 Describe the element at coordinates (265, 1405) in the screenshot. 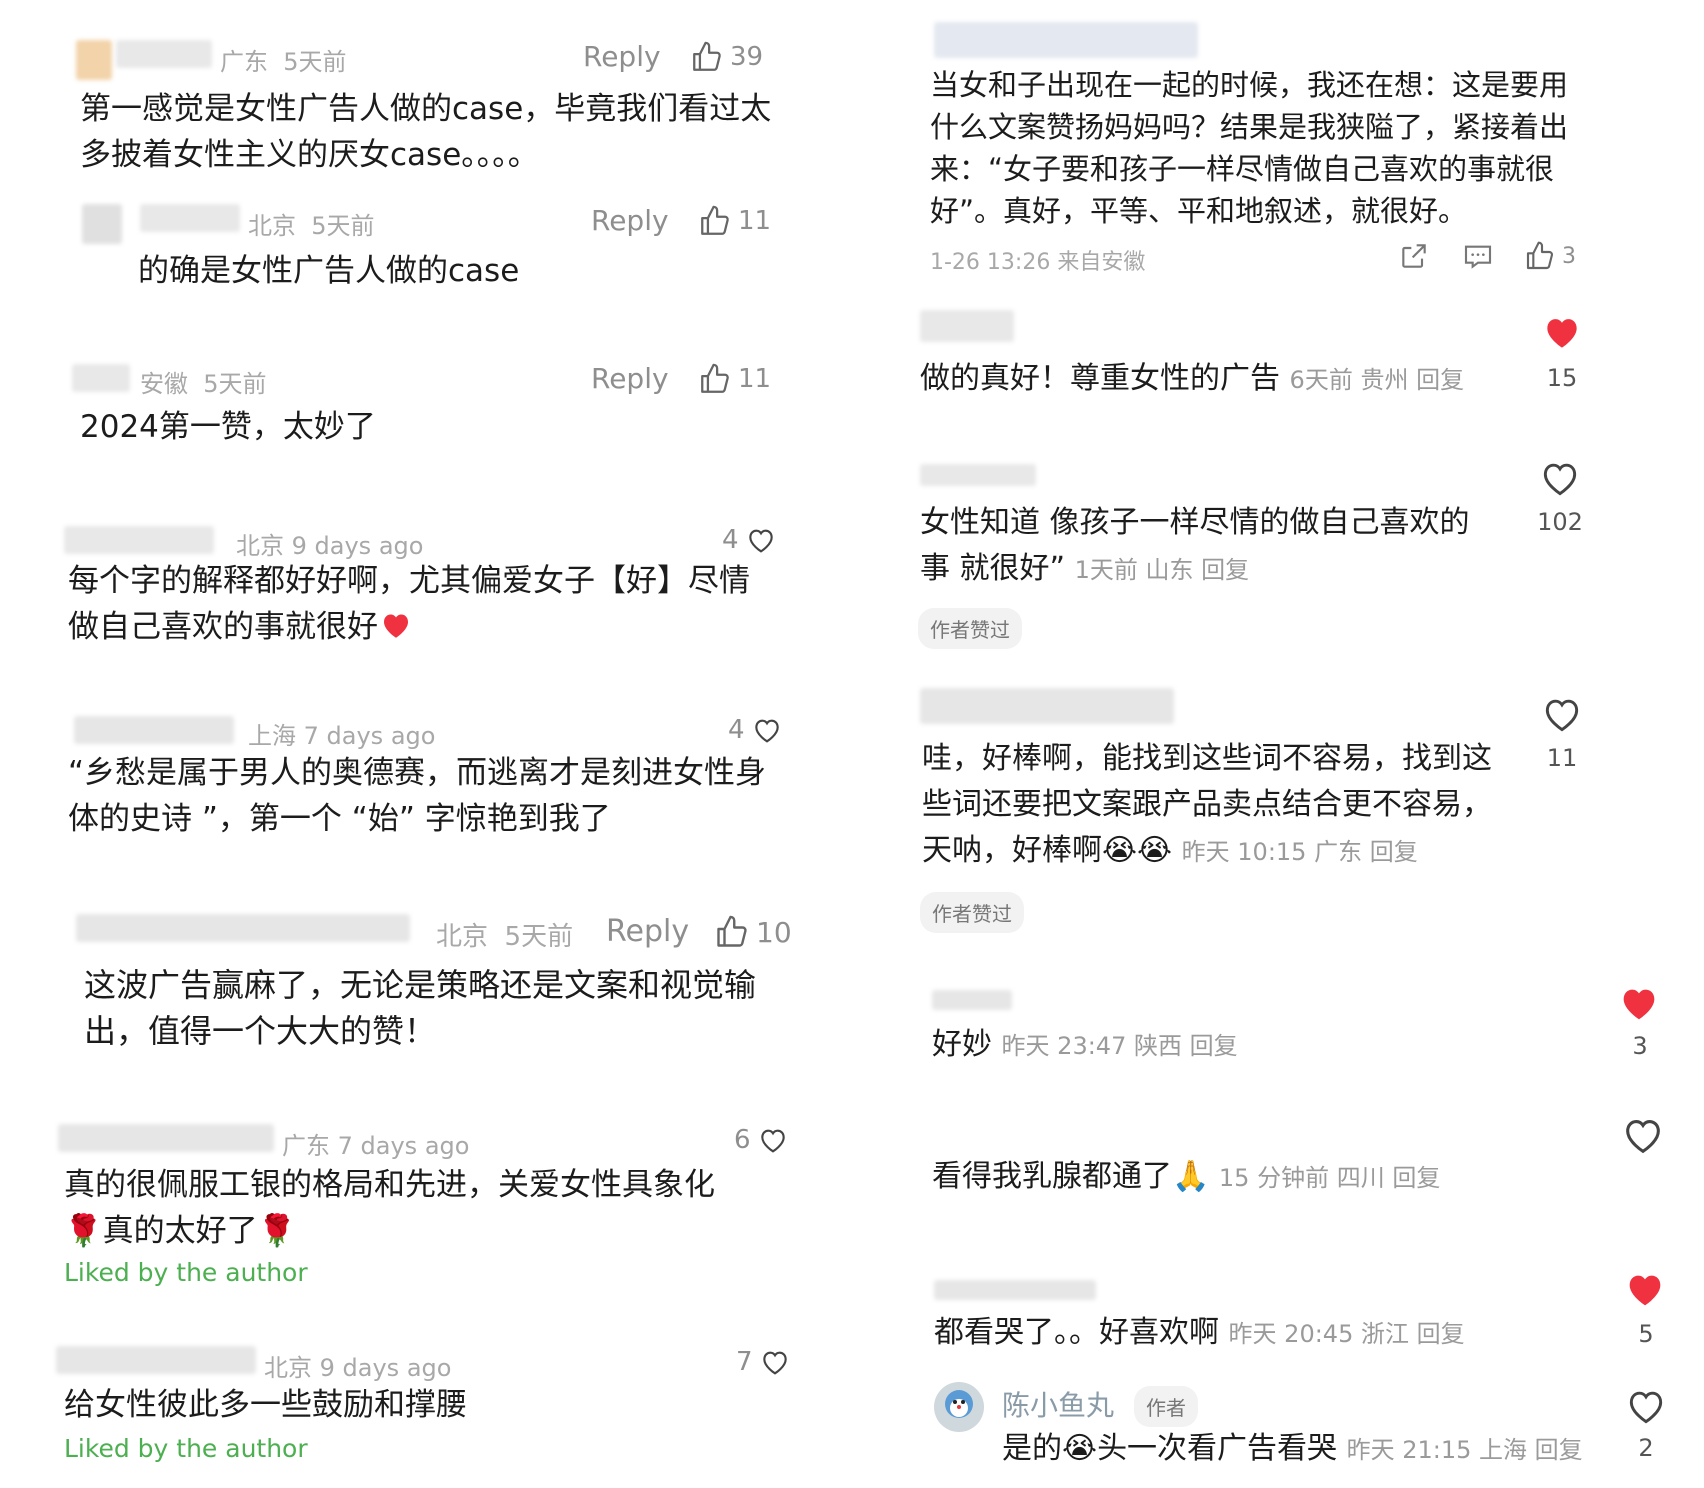

I see `comment-text: 给女性彼此多一些鼓励和撑腰` at that location.